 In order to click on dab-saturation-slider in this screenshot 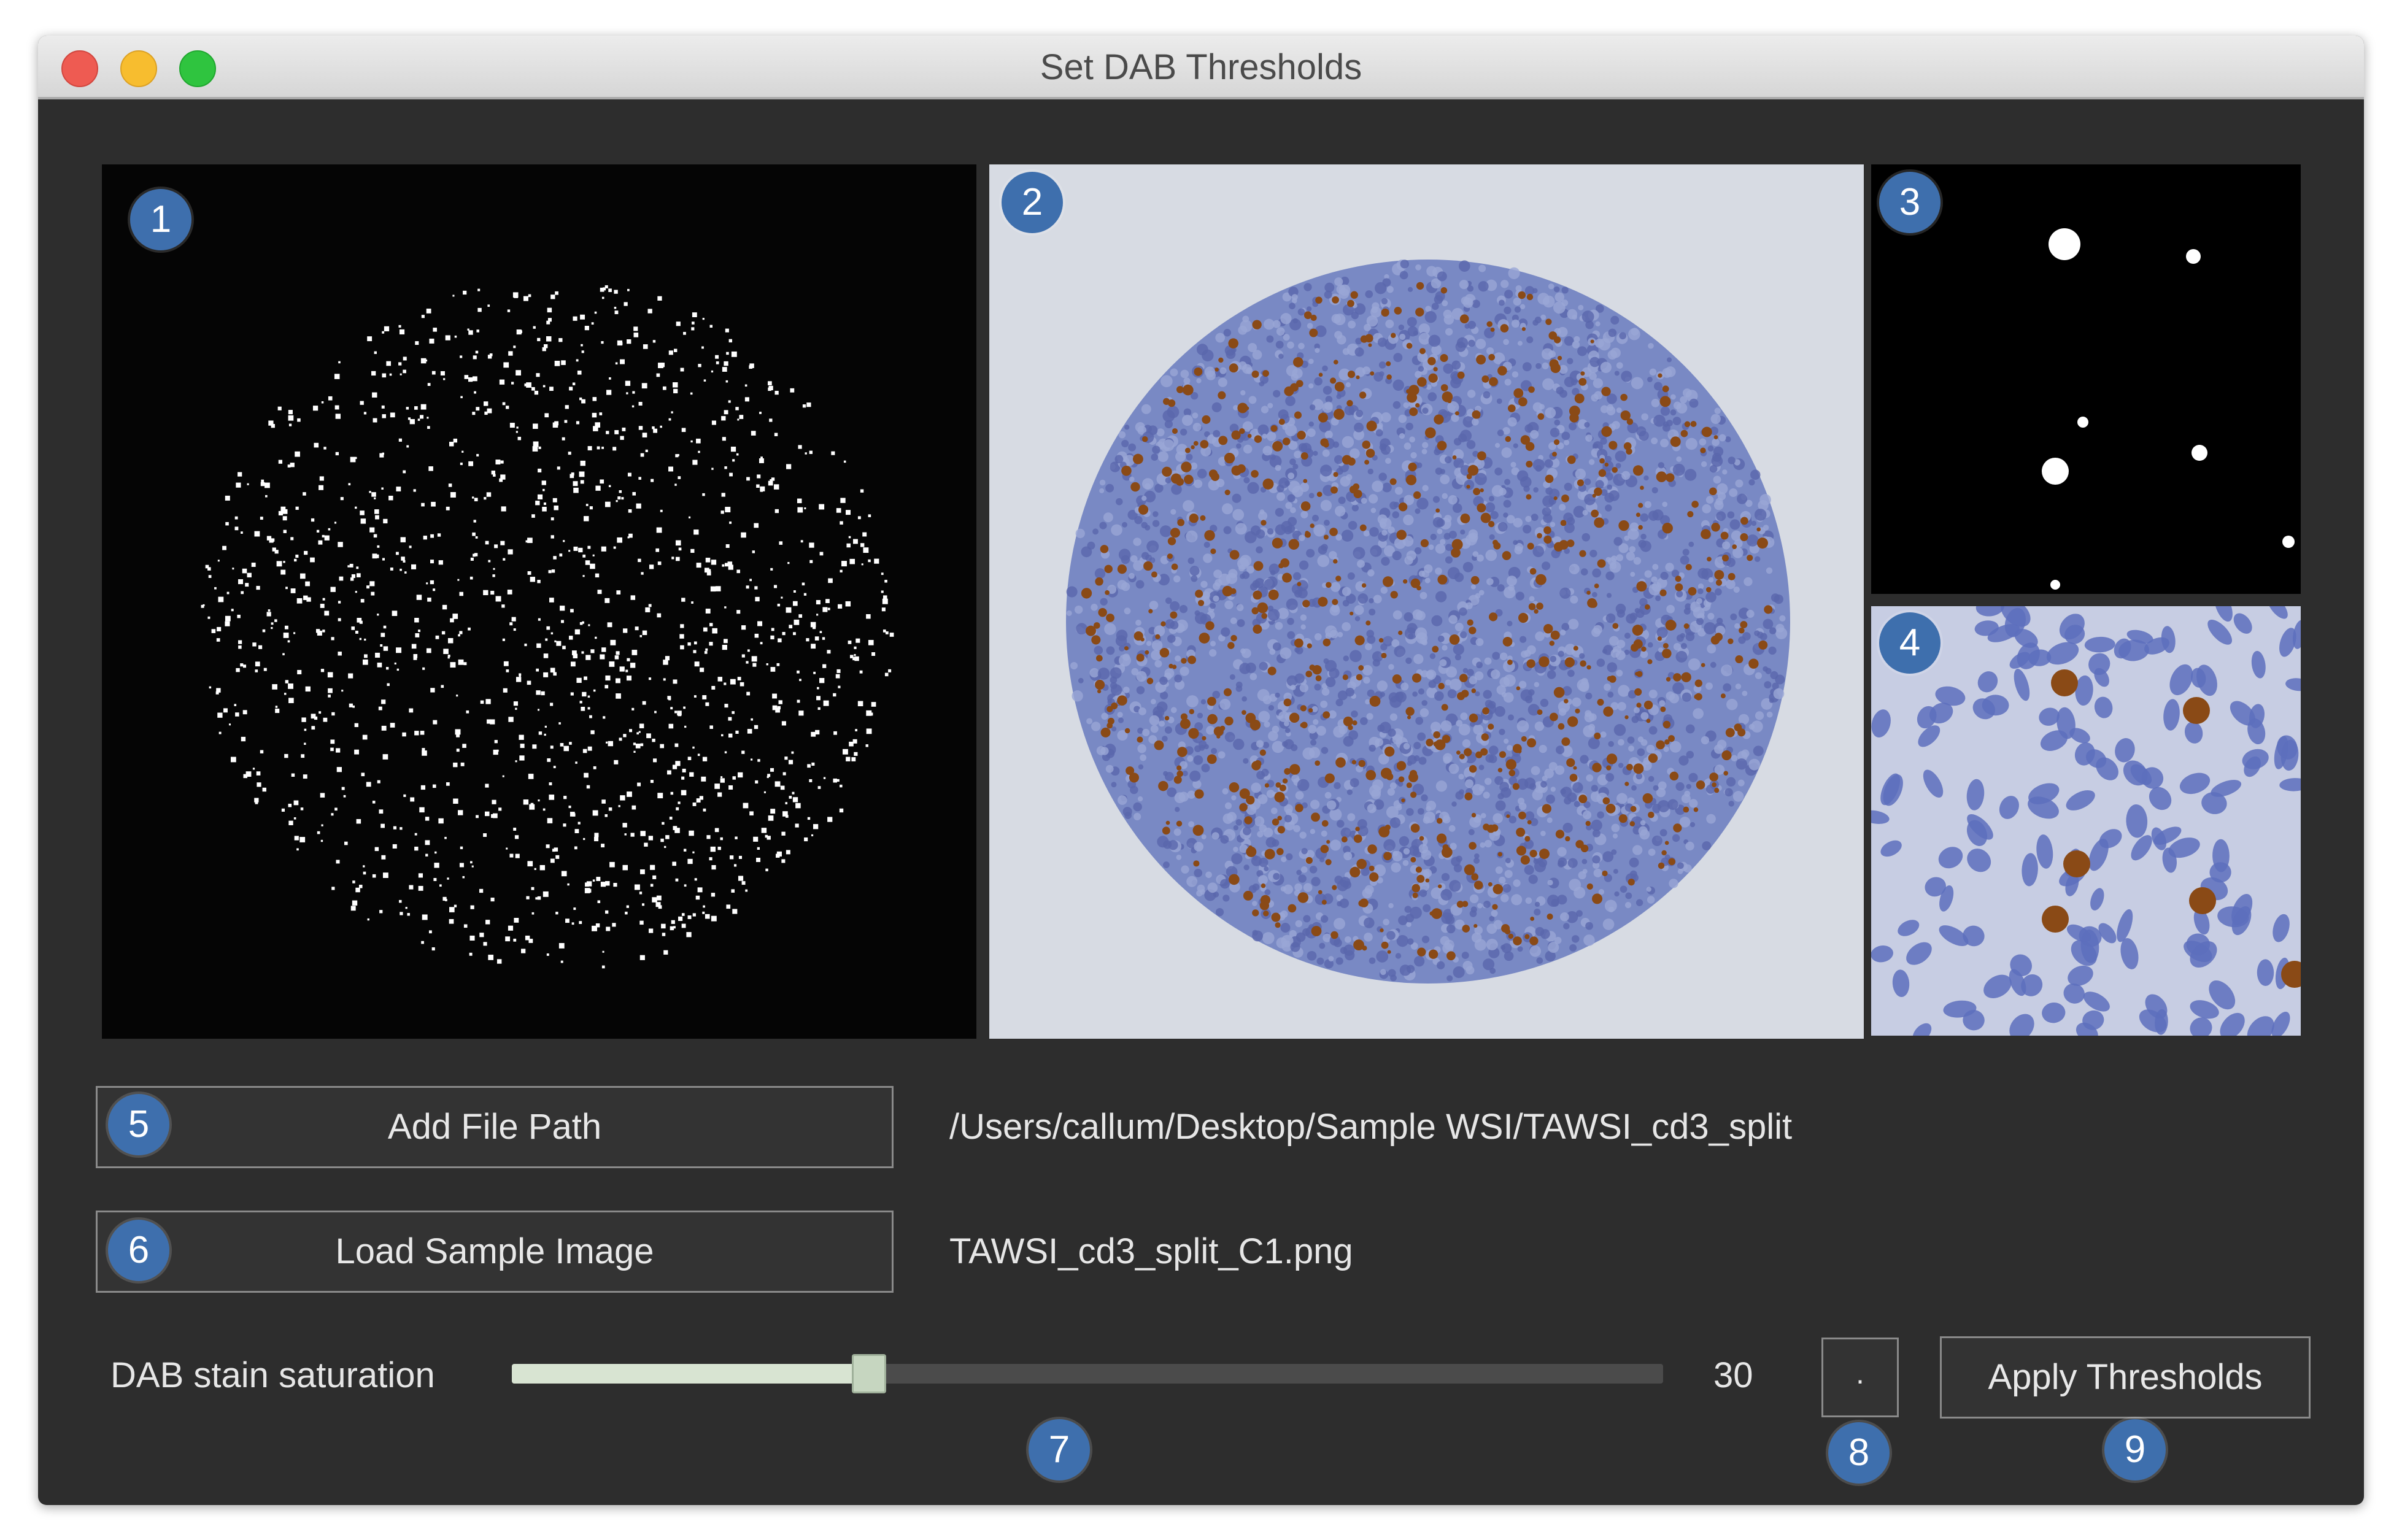, I will do `click(1088, 1373)`.